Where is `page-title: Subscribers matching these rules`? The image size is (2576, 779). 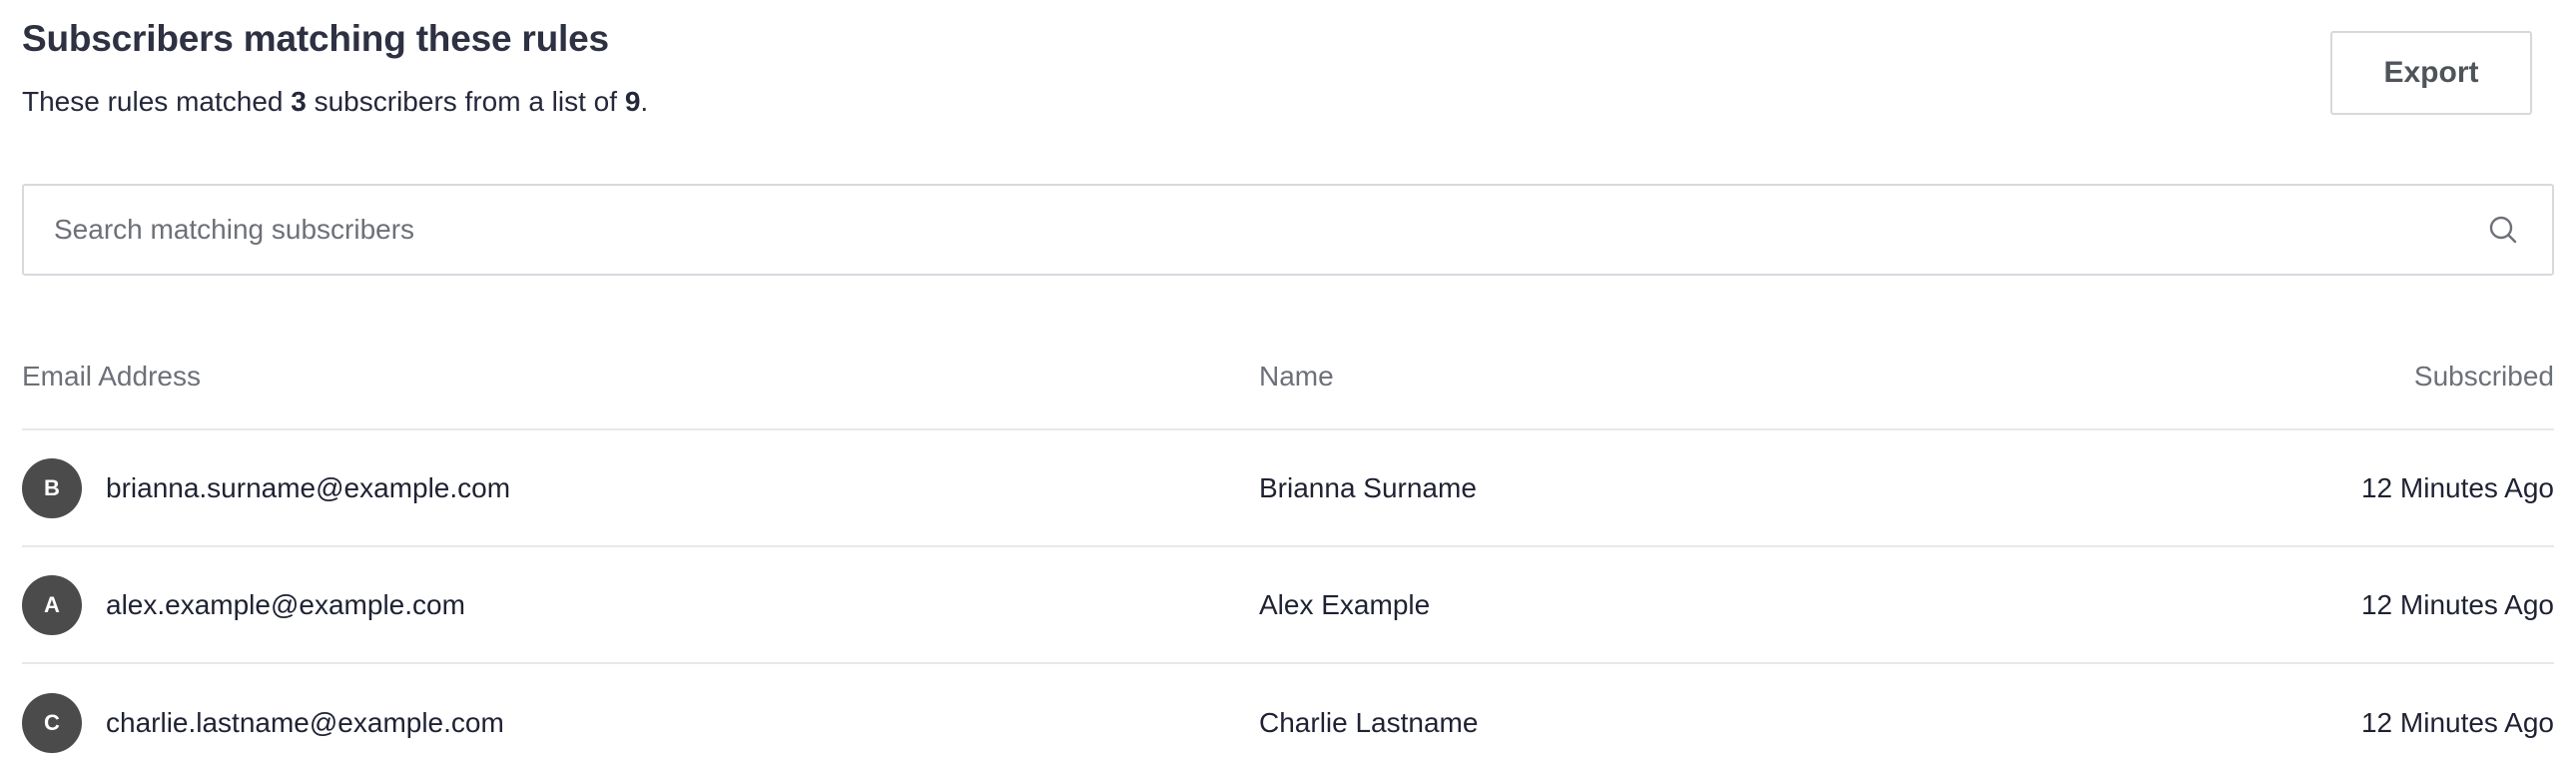
page-title: Subscribers matching these rules is located at coordinates (315, 38).